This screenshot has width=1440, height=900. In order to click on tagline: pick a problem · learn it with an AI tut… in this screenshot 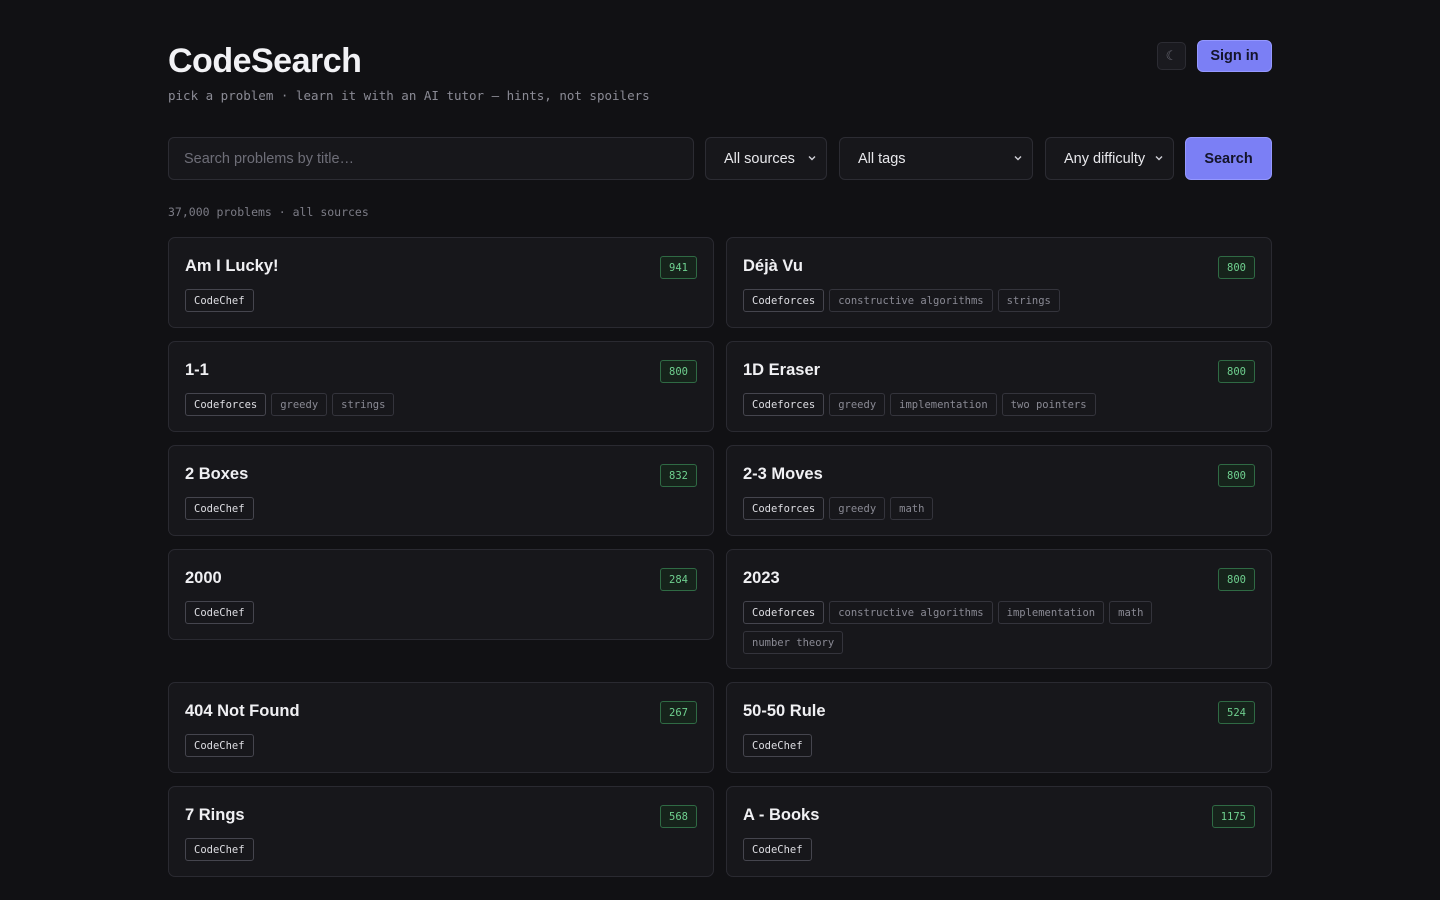, I will do `click(409, 95)`.